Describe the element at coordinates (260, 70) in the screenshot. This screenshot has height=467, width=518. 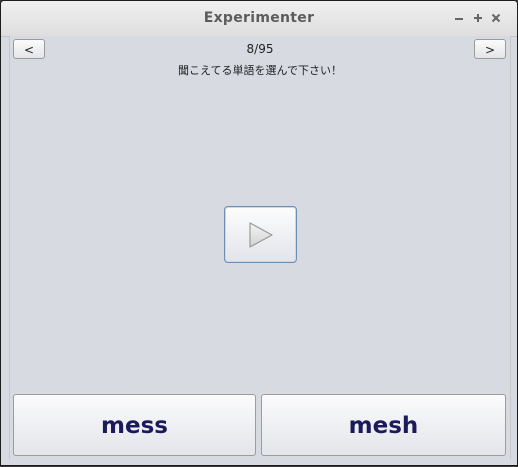
I see `instruction-text: 聞こえてる単語を選んで下さい！` at that location.